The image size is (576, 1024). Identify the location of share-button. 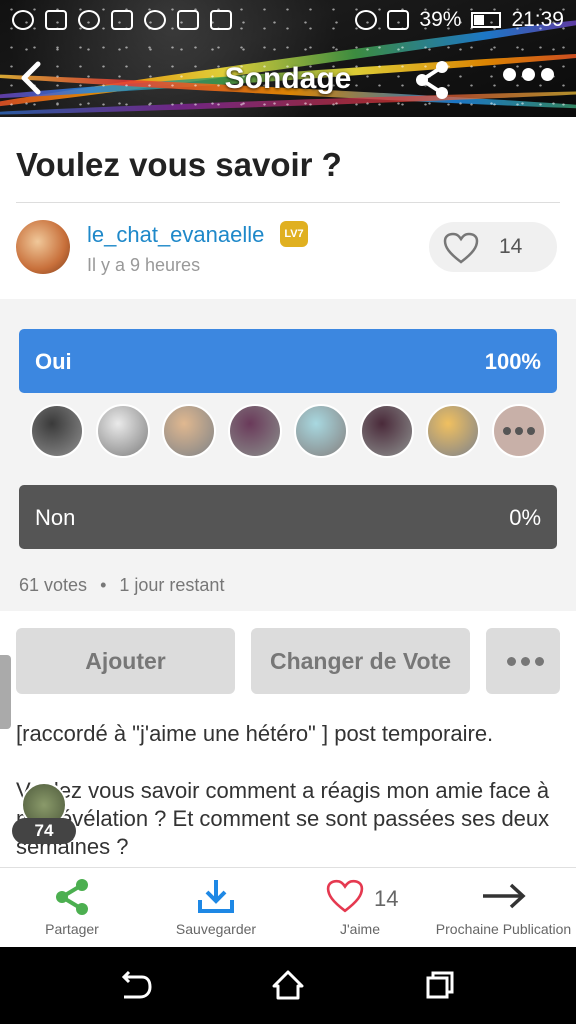
(432, 82).